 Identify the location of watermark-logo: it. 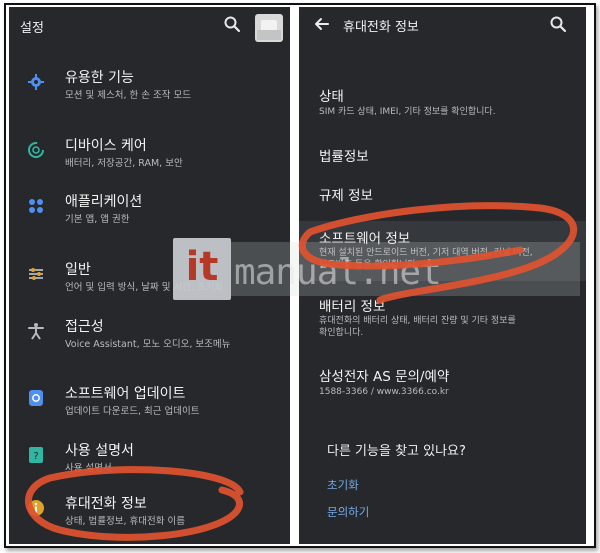
(202, 269).